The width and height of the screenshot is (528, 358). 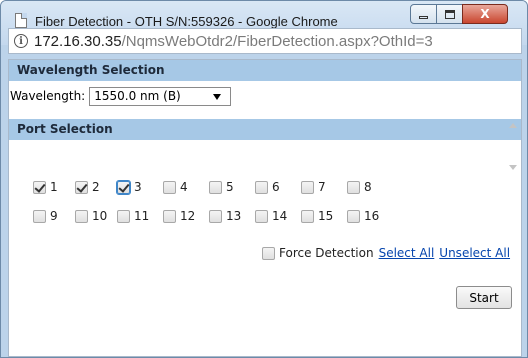 I want to click on port-6-label: 6, so click(x=276, y=187).